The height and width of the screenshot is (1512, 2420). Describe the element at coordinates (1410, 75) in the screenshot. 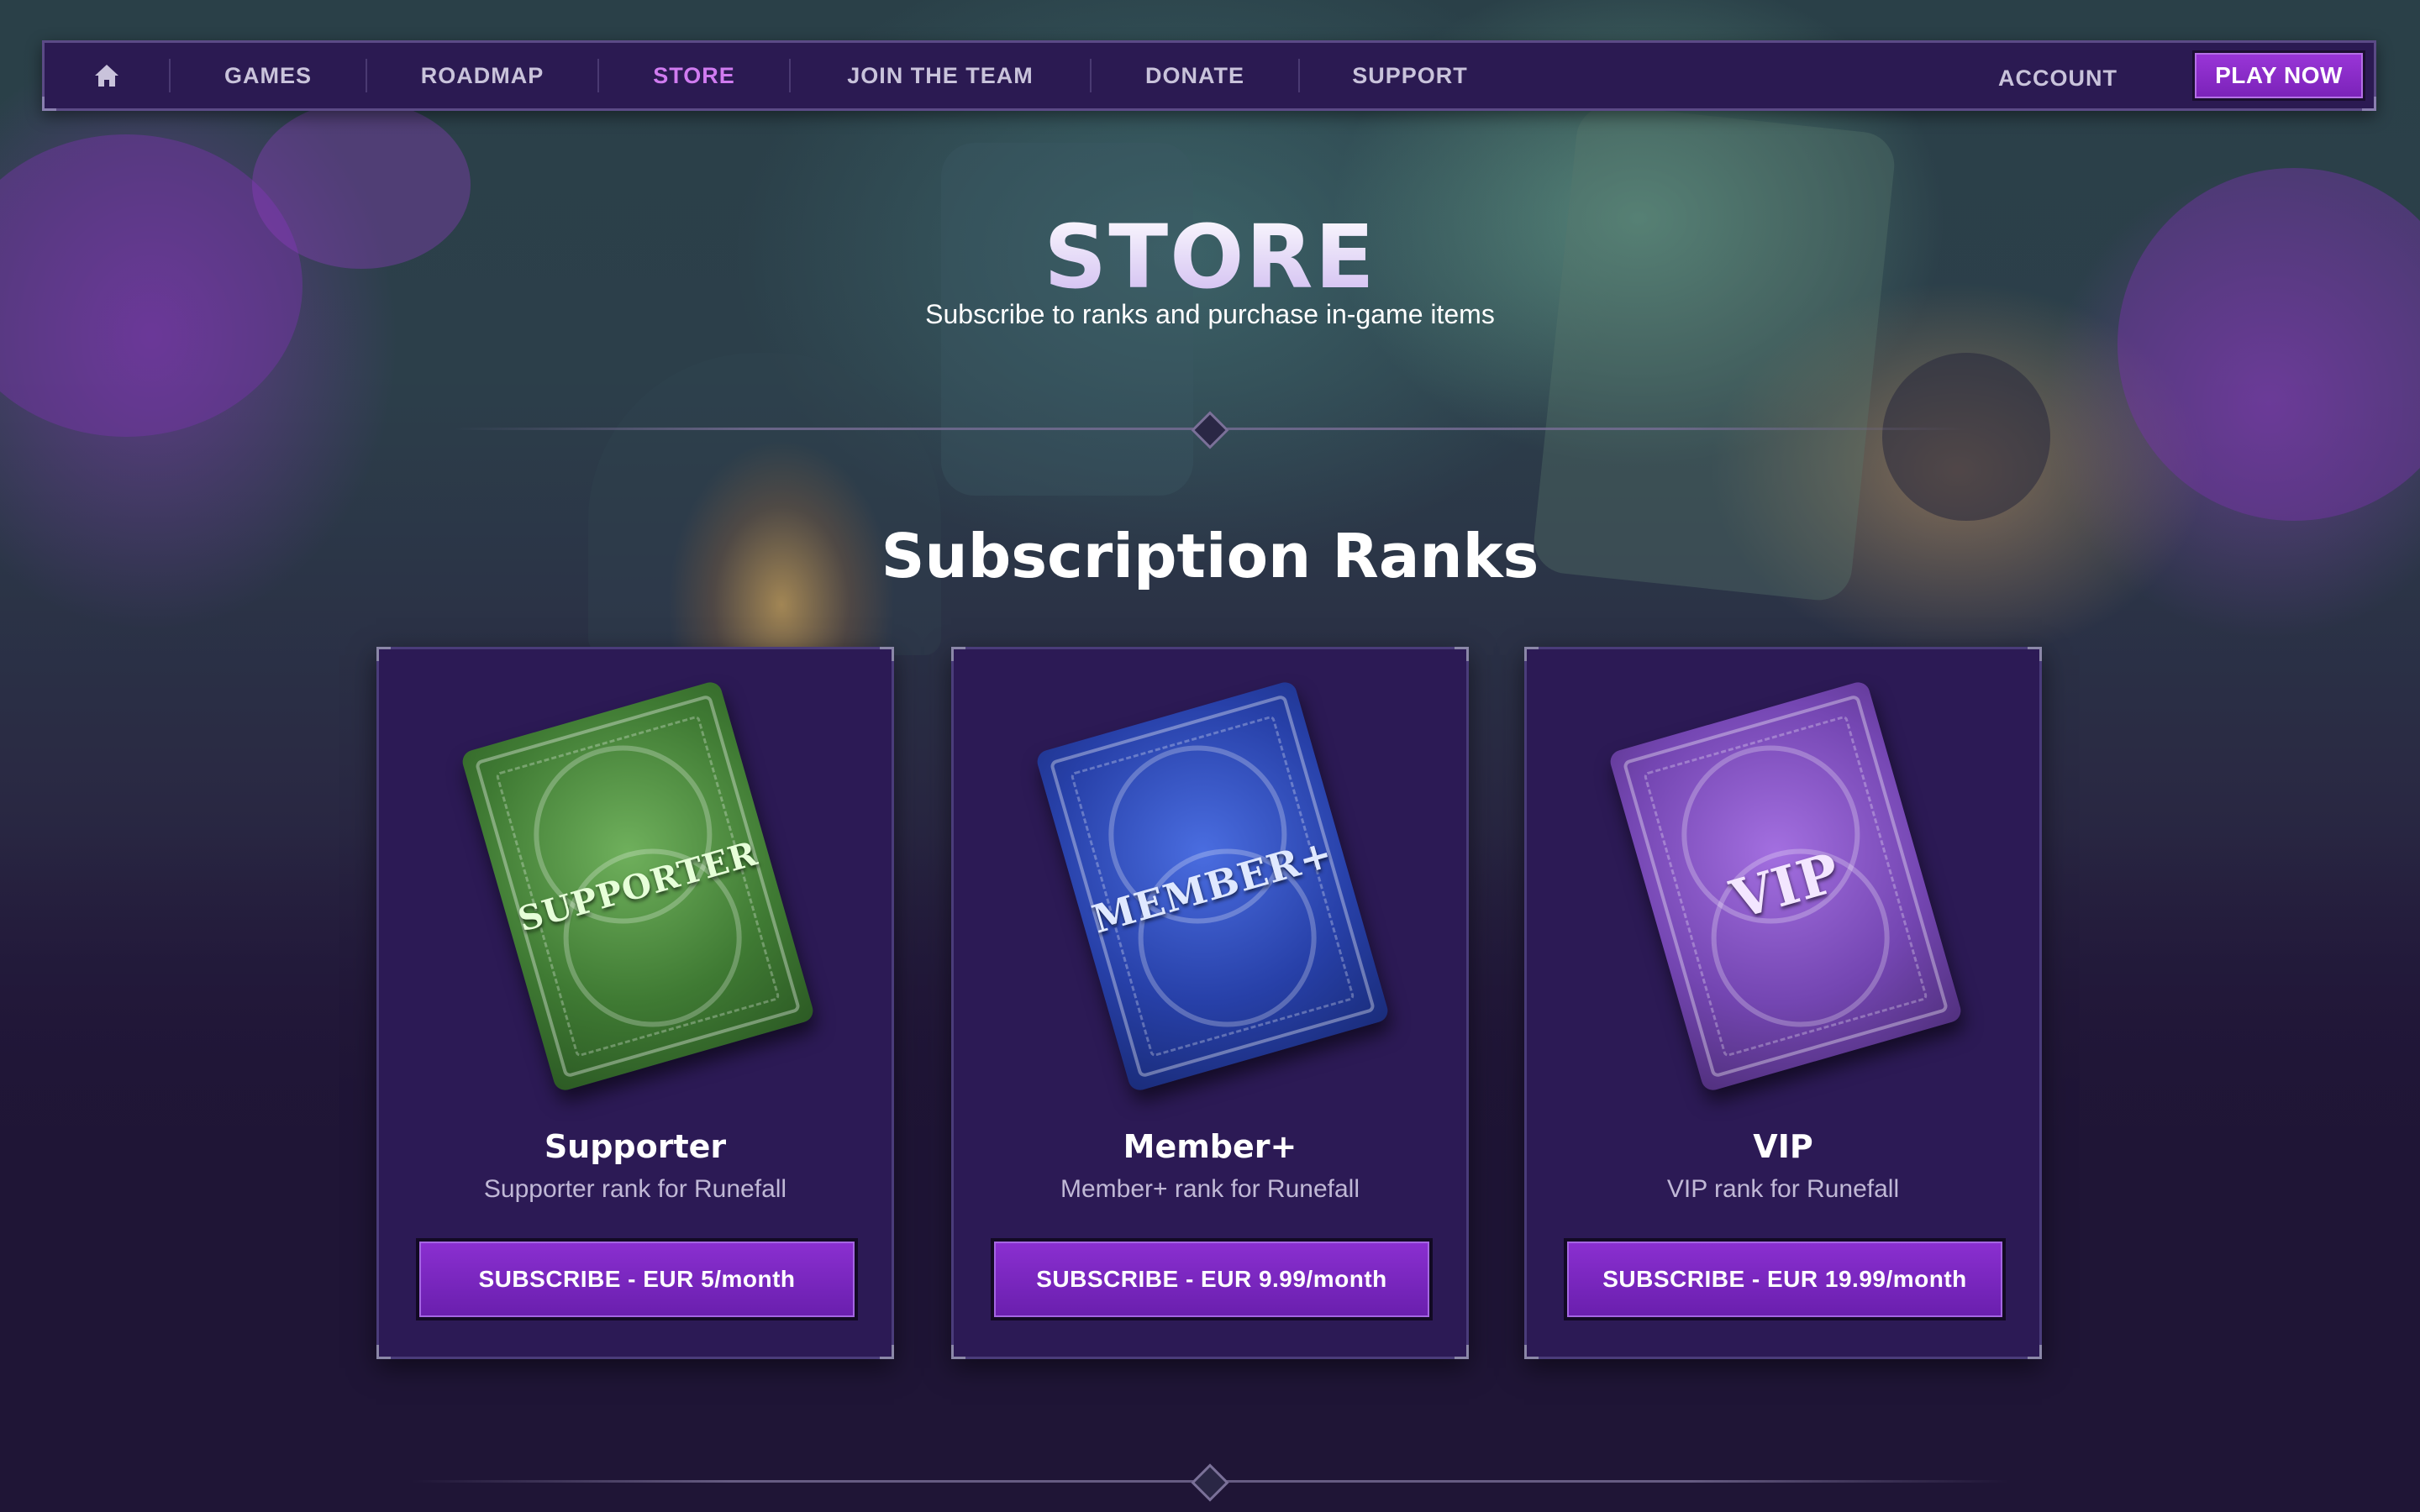

I see `nav-item-support: SUPPORT` at that location.